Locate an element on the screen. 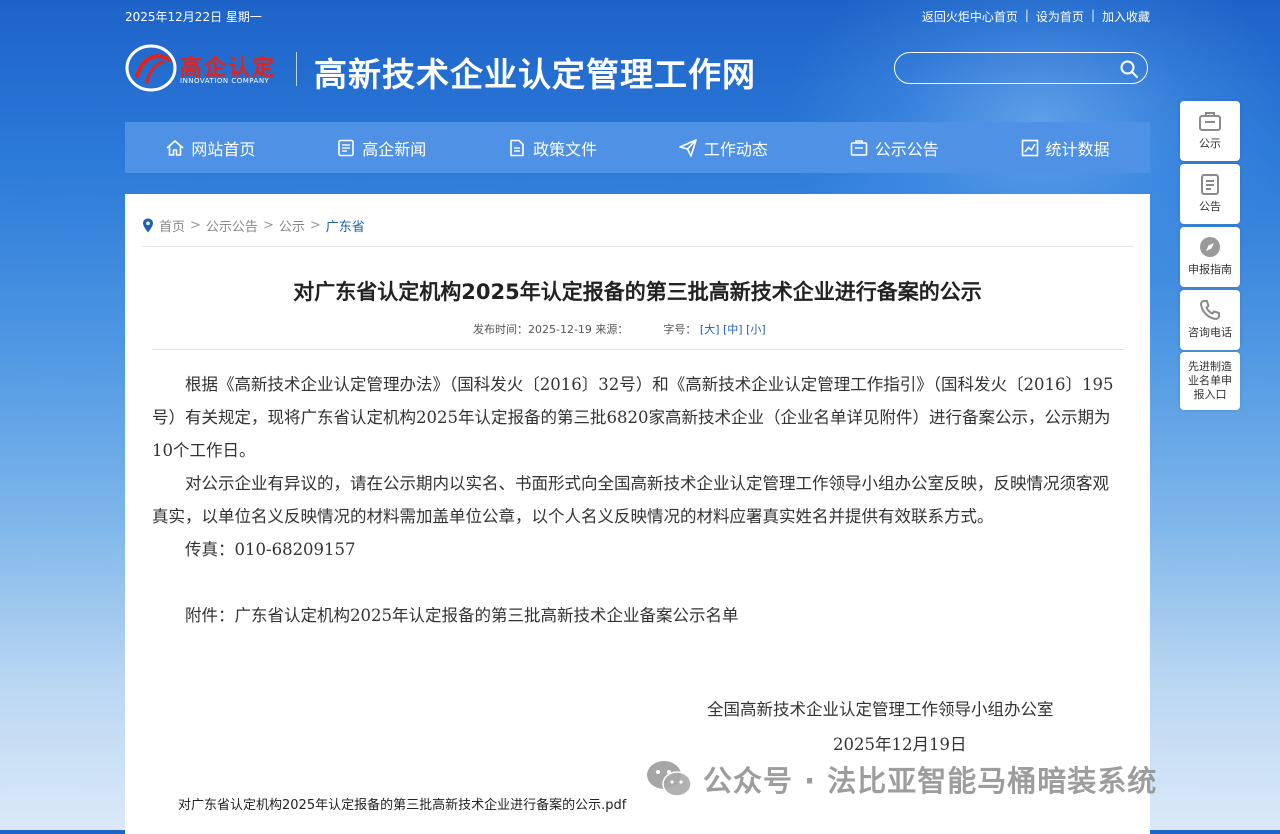  article-meta: 发布时间：2025-12-19 来源： 字号： [大] [中] [小] is located at coordinates (619, 329).